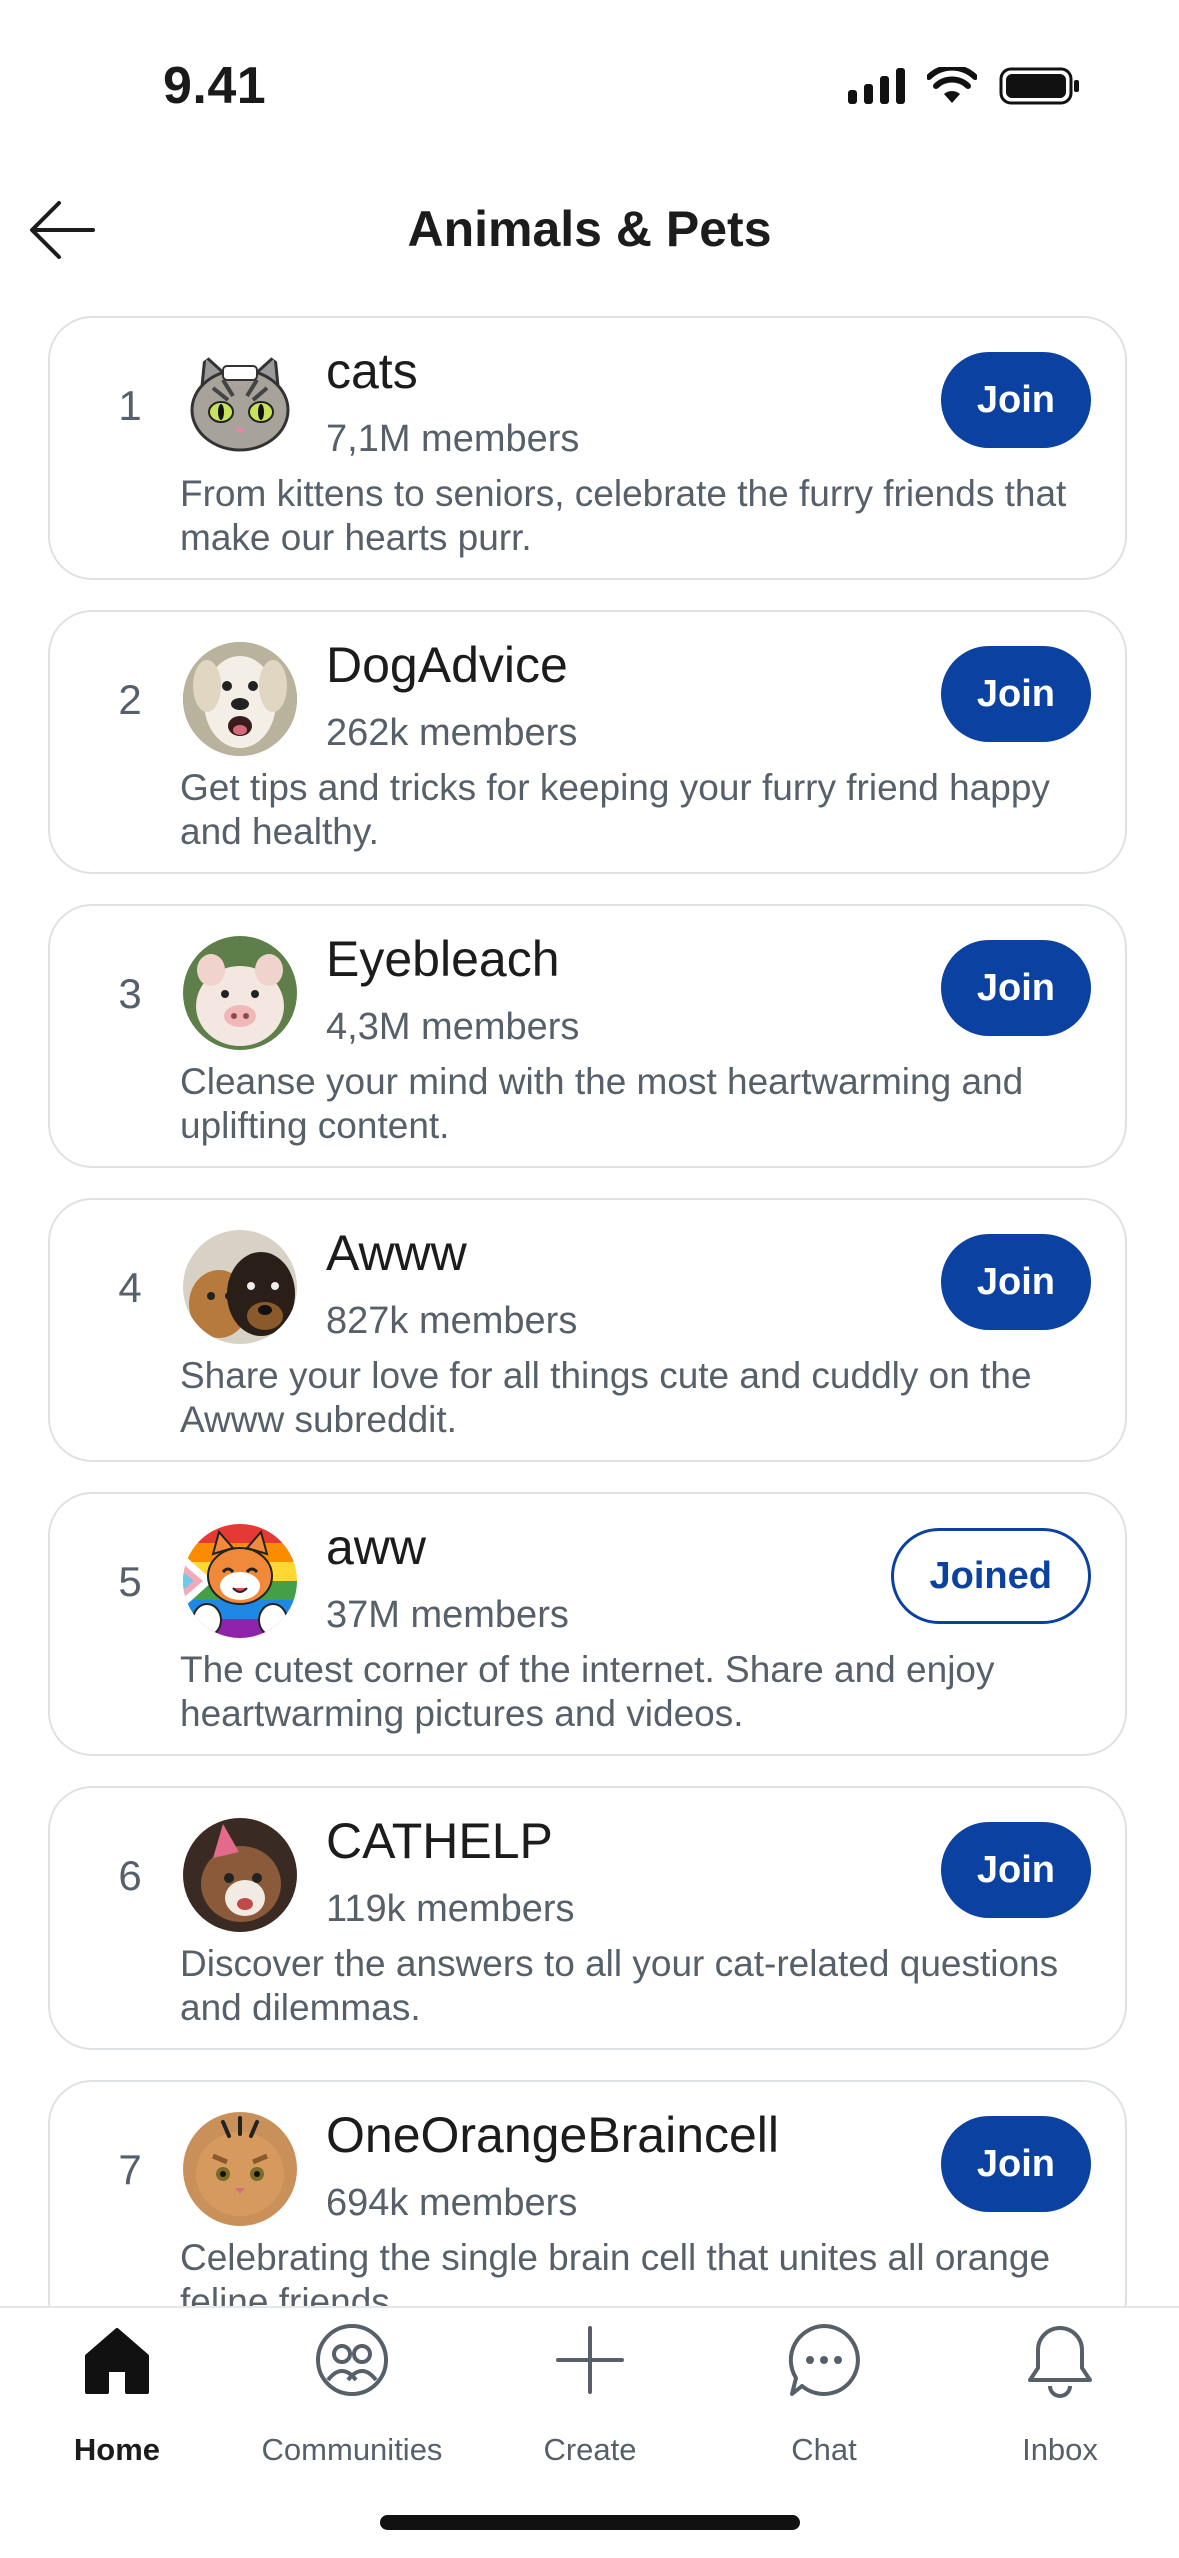  I want to click on nav-chat-label: Chat, so click(824, 2449).